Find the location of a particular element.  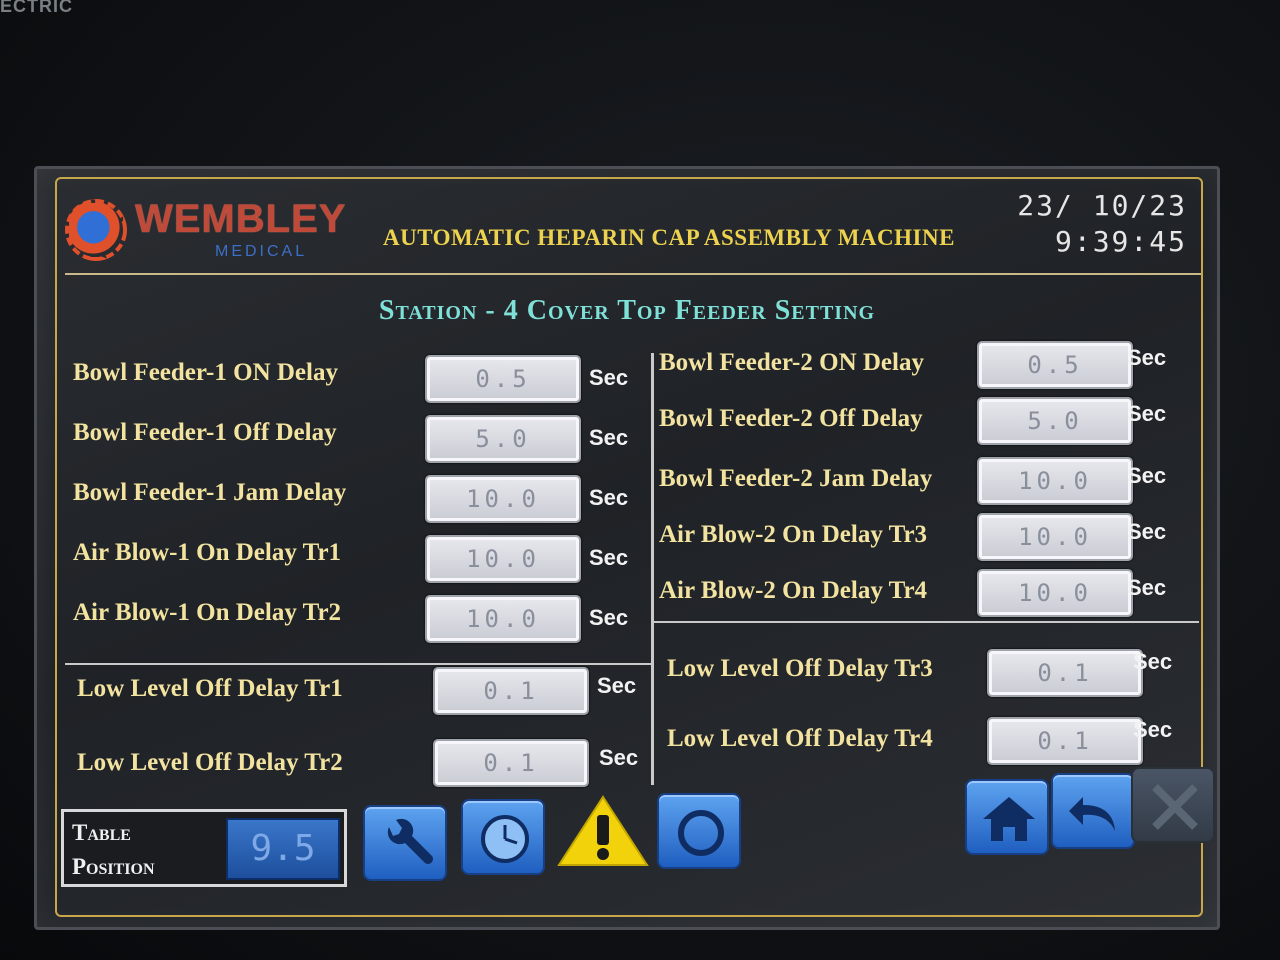

setting-row: Low Level Off Delay Tr1 0.1 Sec is located at coordinates (365, 692).